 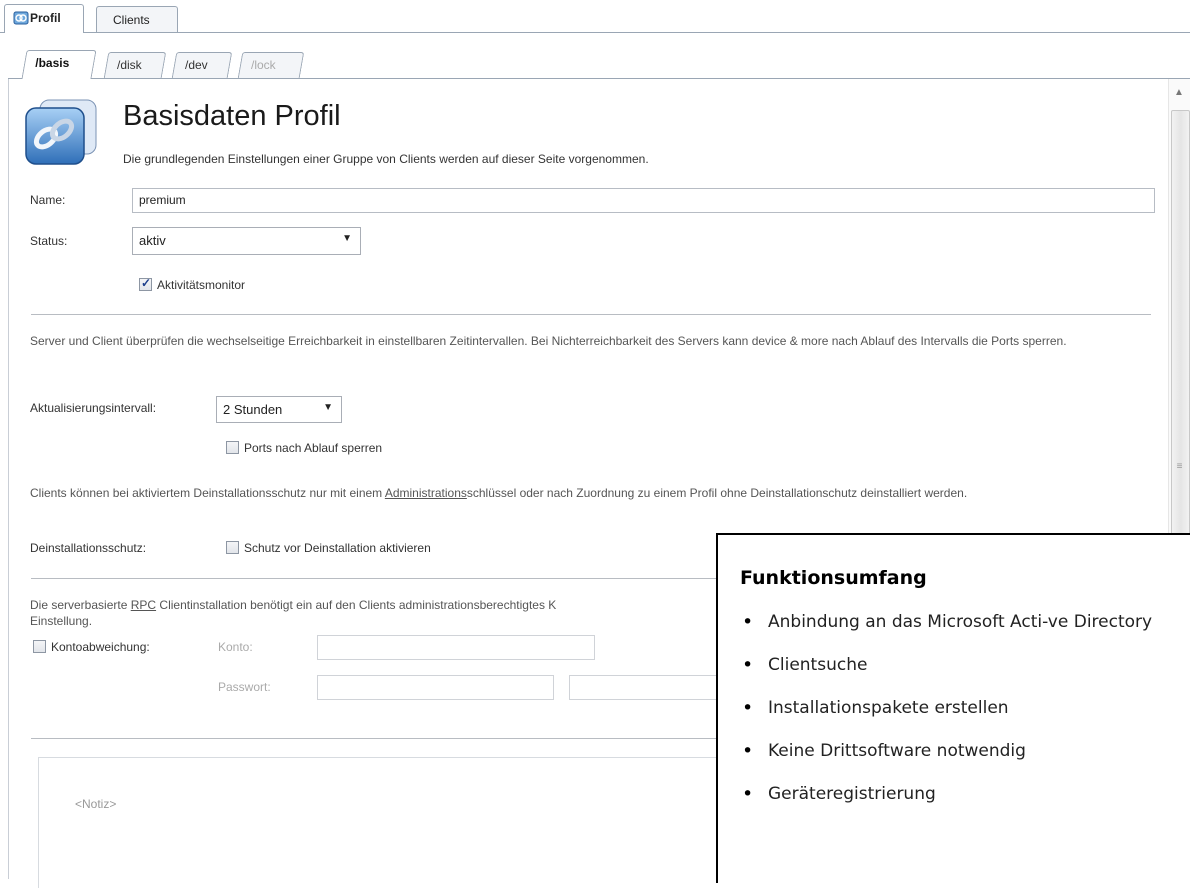 What do you see at coordinates (61, 132) in the screenshot?
I see `profile-header-icon` at bounding box center [61, 132].